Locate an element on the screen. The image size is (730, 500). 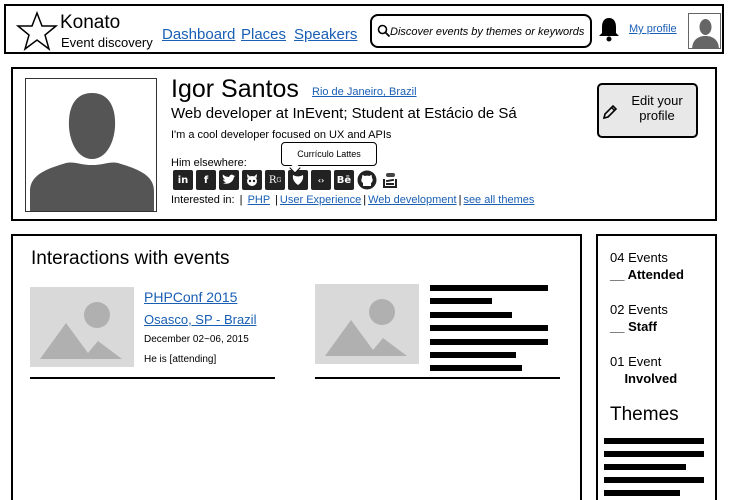
bell-icon is located at coordinates (609, 29).